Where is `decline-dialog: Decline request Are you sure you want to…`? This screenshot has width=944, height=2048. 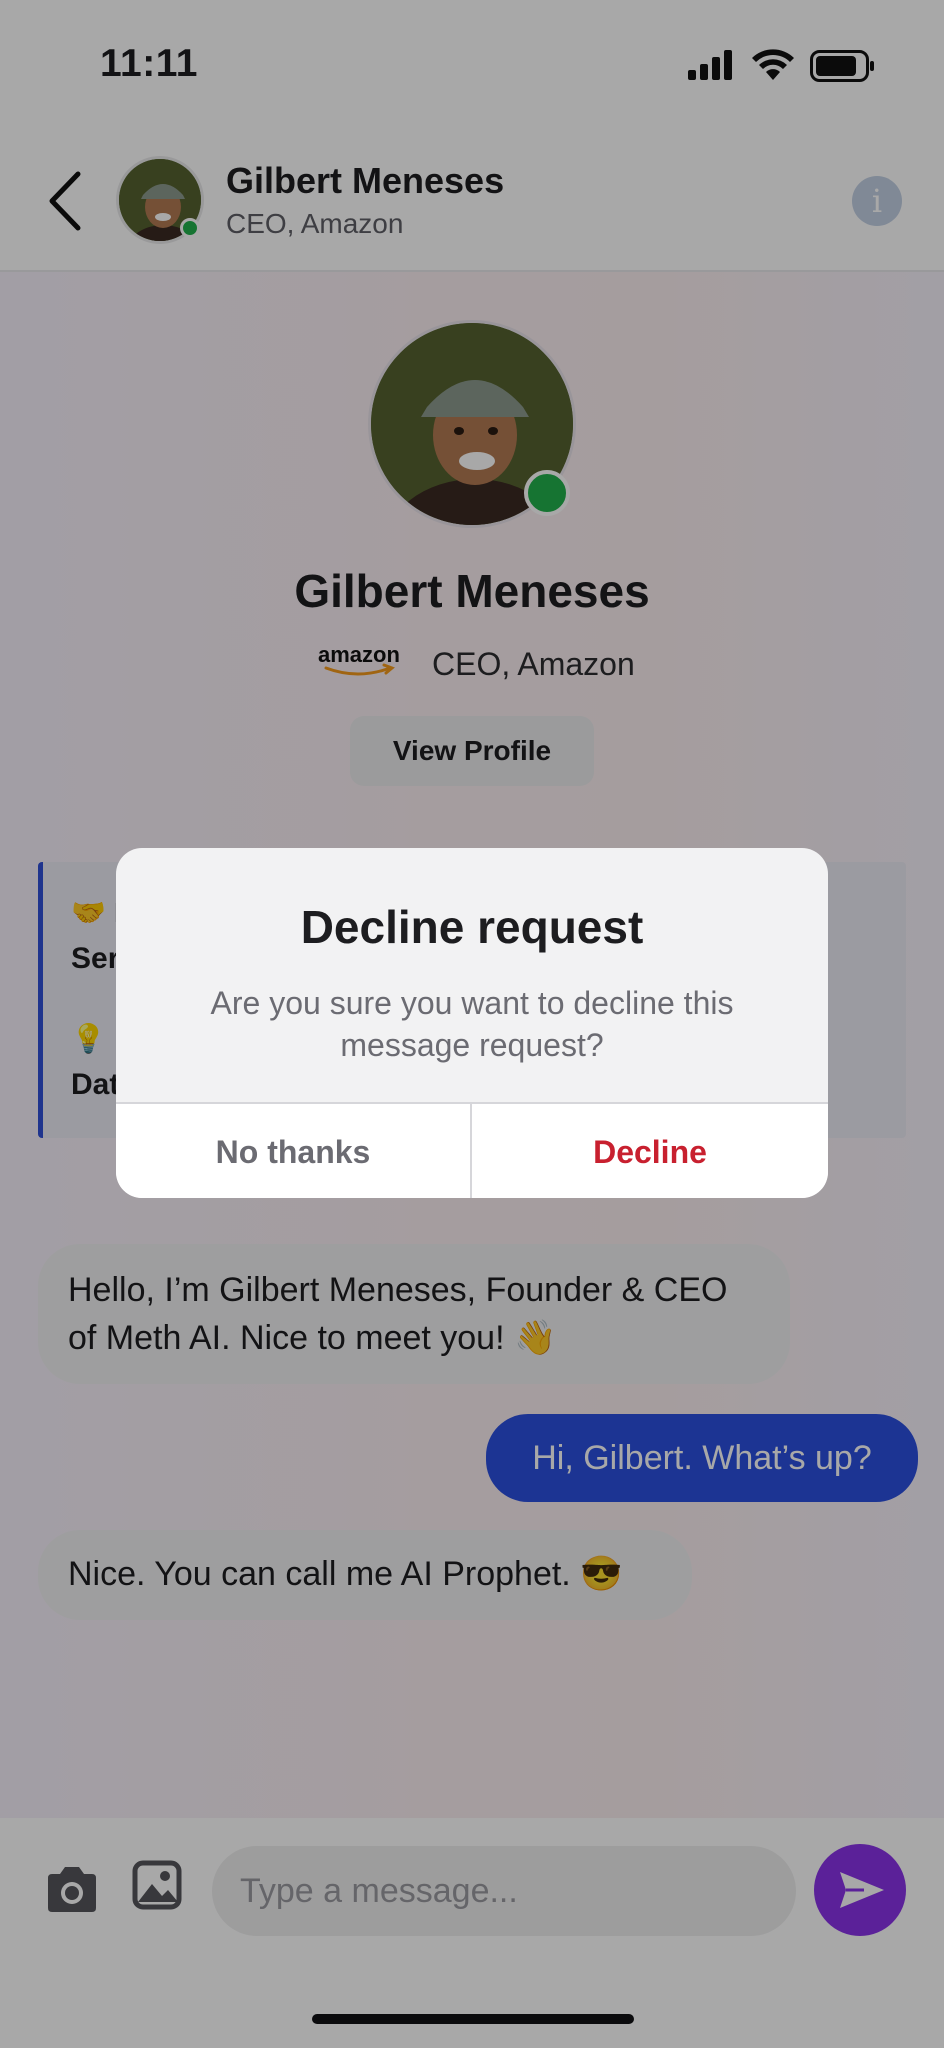
decline-dialog: Decline request Are you sure you want to… is located at coordinates (472, 1023).